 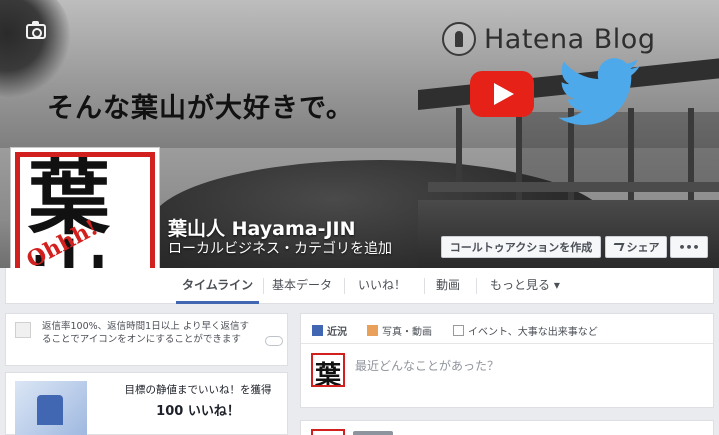 I want to click on like-thumbnail, so click(x=51, y=408).